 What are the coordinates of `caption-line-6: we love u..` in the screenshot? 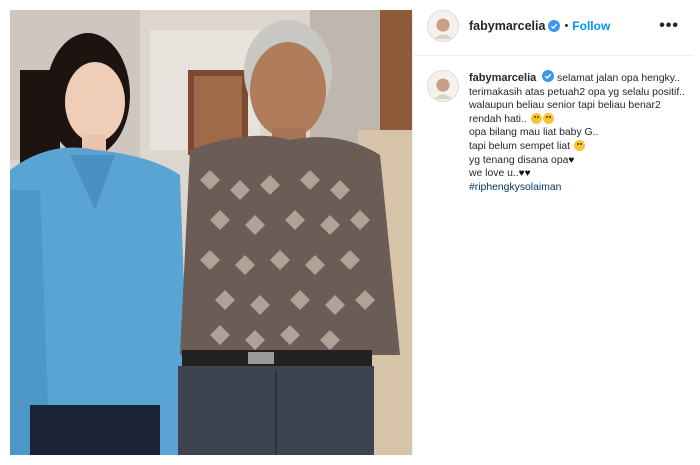 It's located at (494, 174).